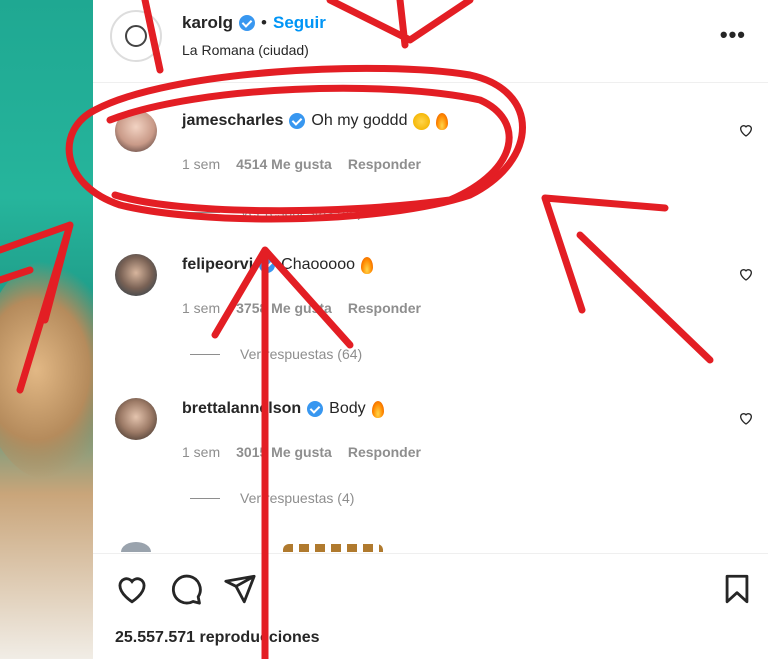  Describe the element at coordinates (359, 120) in the screenshot. I see `comment-text: Oh my goddd` at that location.